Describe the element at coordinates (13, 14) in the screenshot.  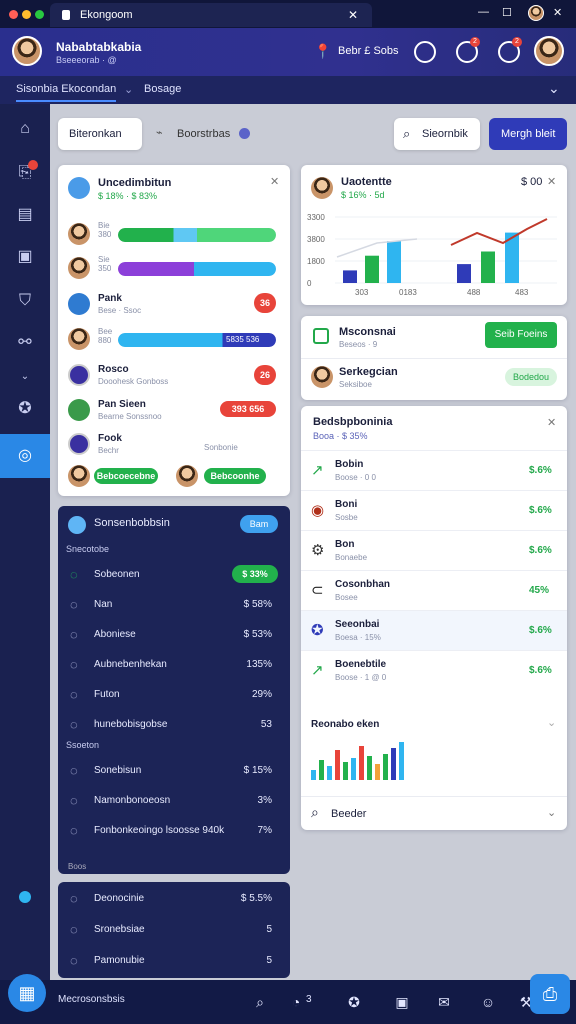
I see `close-window-dot` at that location.